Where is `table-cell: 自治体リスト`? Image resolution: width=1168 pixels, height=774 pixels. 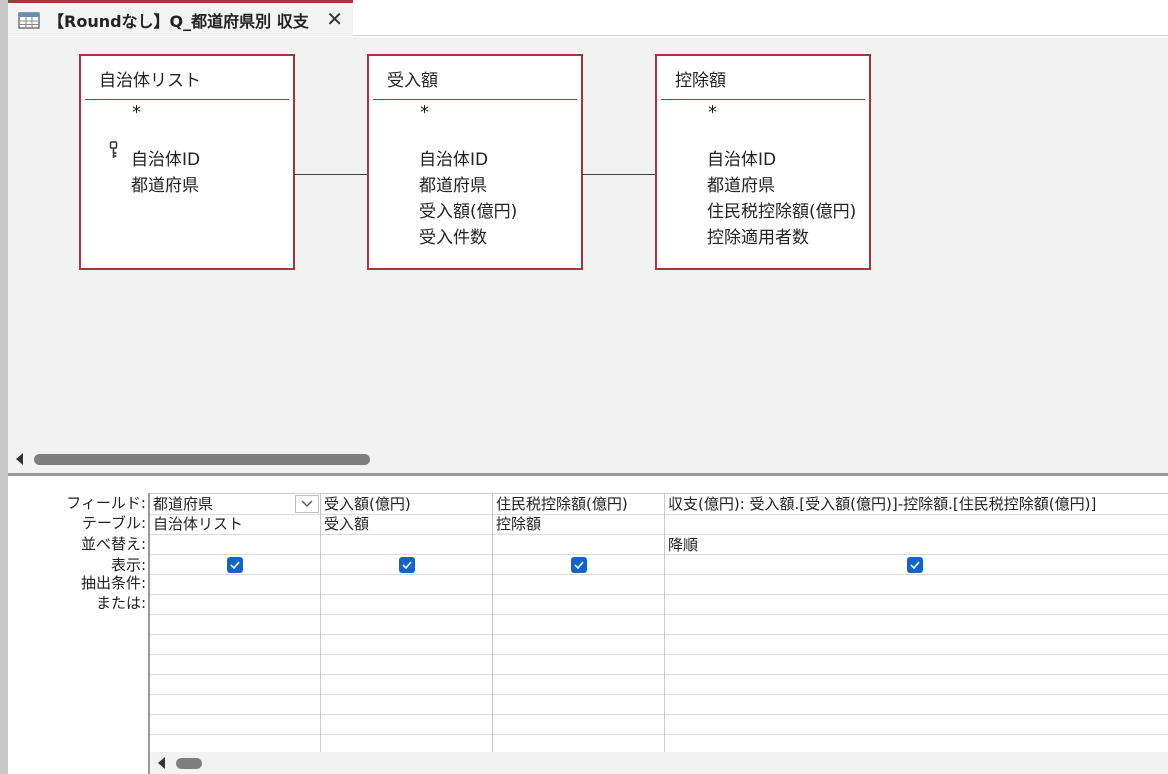 table-cell: 自治体リスト is located at coordinates (235, 524).